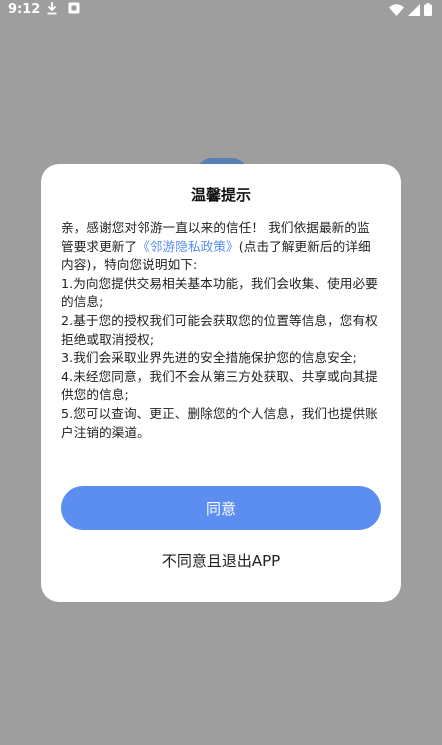 The width and height of the screenshot is (442, 745). I want to click on dialog-item-5: 5.您可以查询、更正、删除您的个人信息，我们也提供账户注销的渠道。, so click(219, 422).